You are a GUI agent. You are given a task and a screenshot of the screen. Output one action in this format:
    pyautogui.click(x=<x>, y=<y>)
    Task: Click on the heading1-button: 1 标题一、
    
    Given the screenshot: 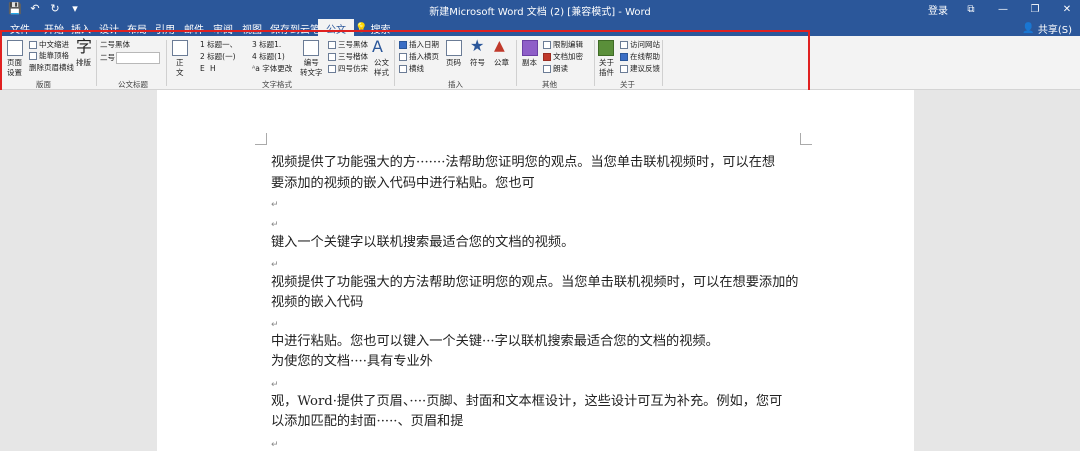 What is the action you would take?
    pyautogui.click(x=218, y=45)
    